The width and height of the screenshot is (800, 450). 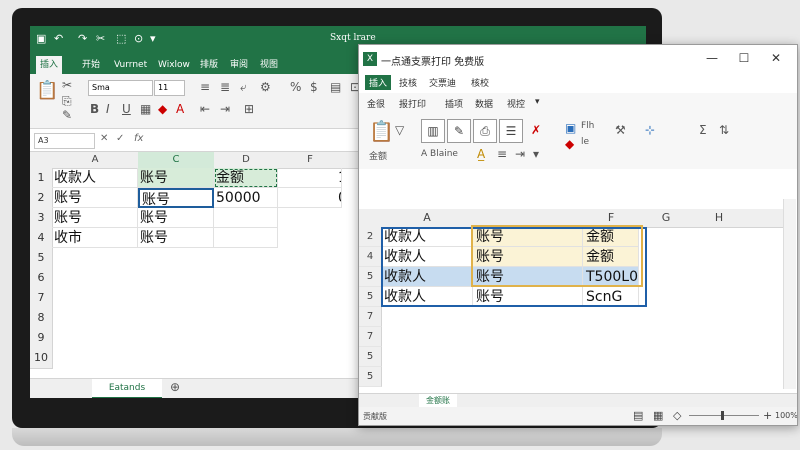 I want to click on add-sheet-icon: ⊕, so click(x=175, y=387).